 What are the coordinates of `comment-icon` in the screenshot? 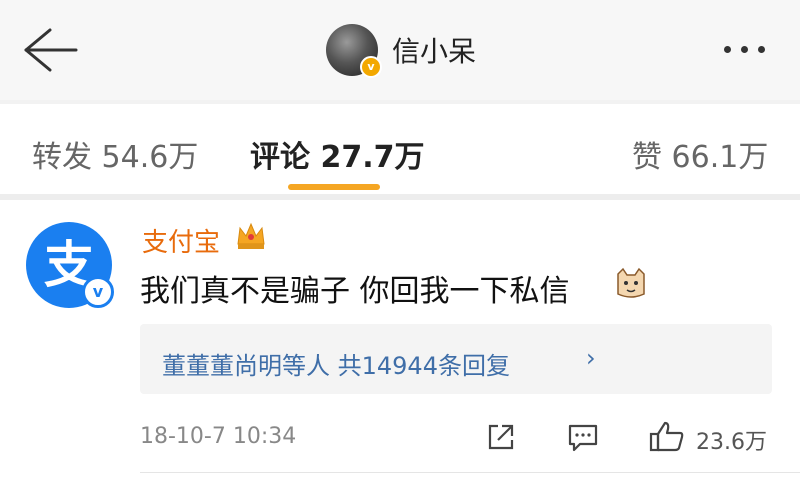 It's located at (583, 439).